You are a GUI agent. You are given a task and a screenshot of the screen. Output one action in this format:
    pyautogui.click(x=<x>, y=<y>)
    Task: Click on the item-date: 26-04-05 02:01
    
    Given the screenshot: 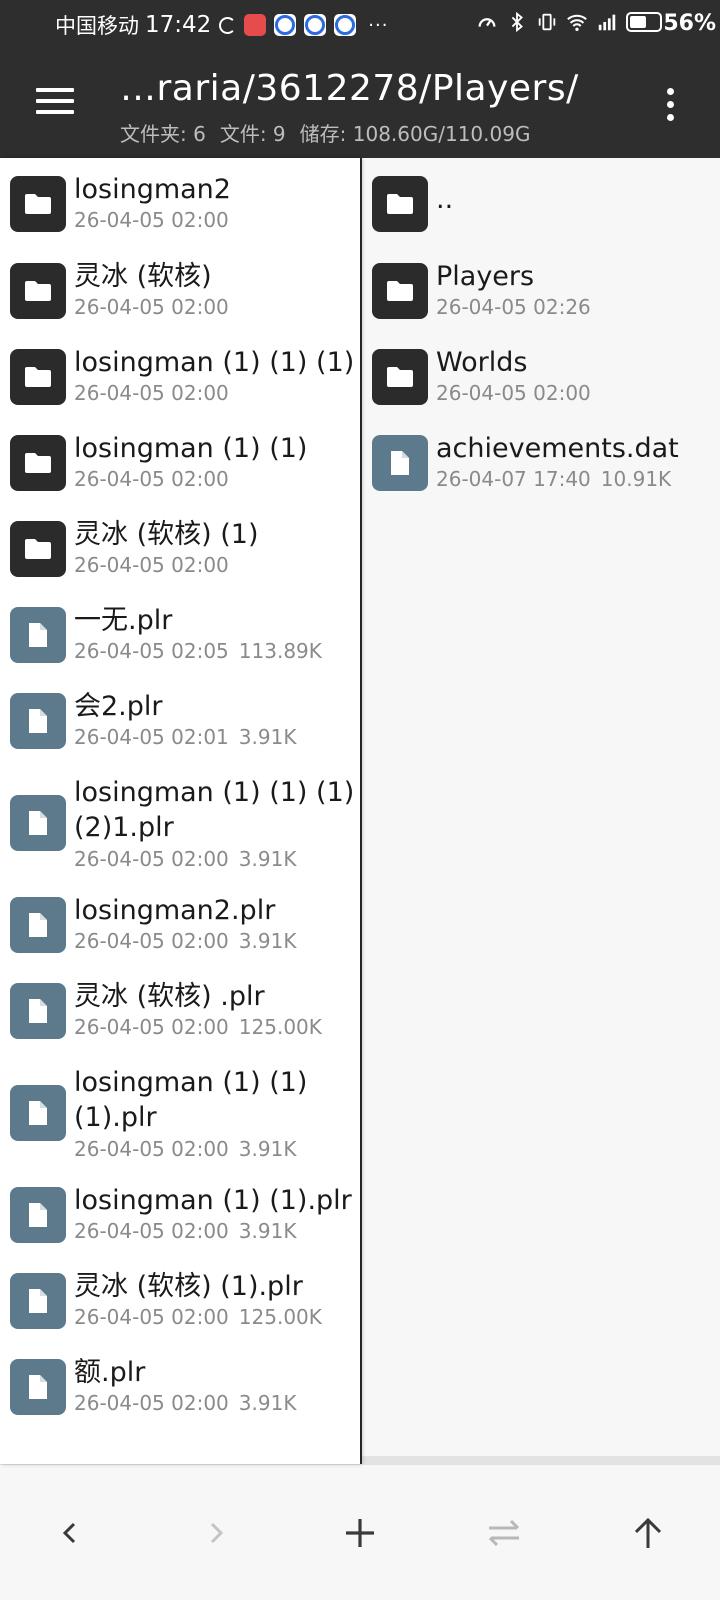 What is the action you would take?
    pyautogui.click(x=151, y=737)
    